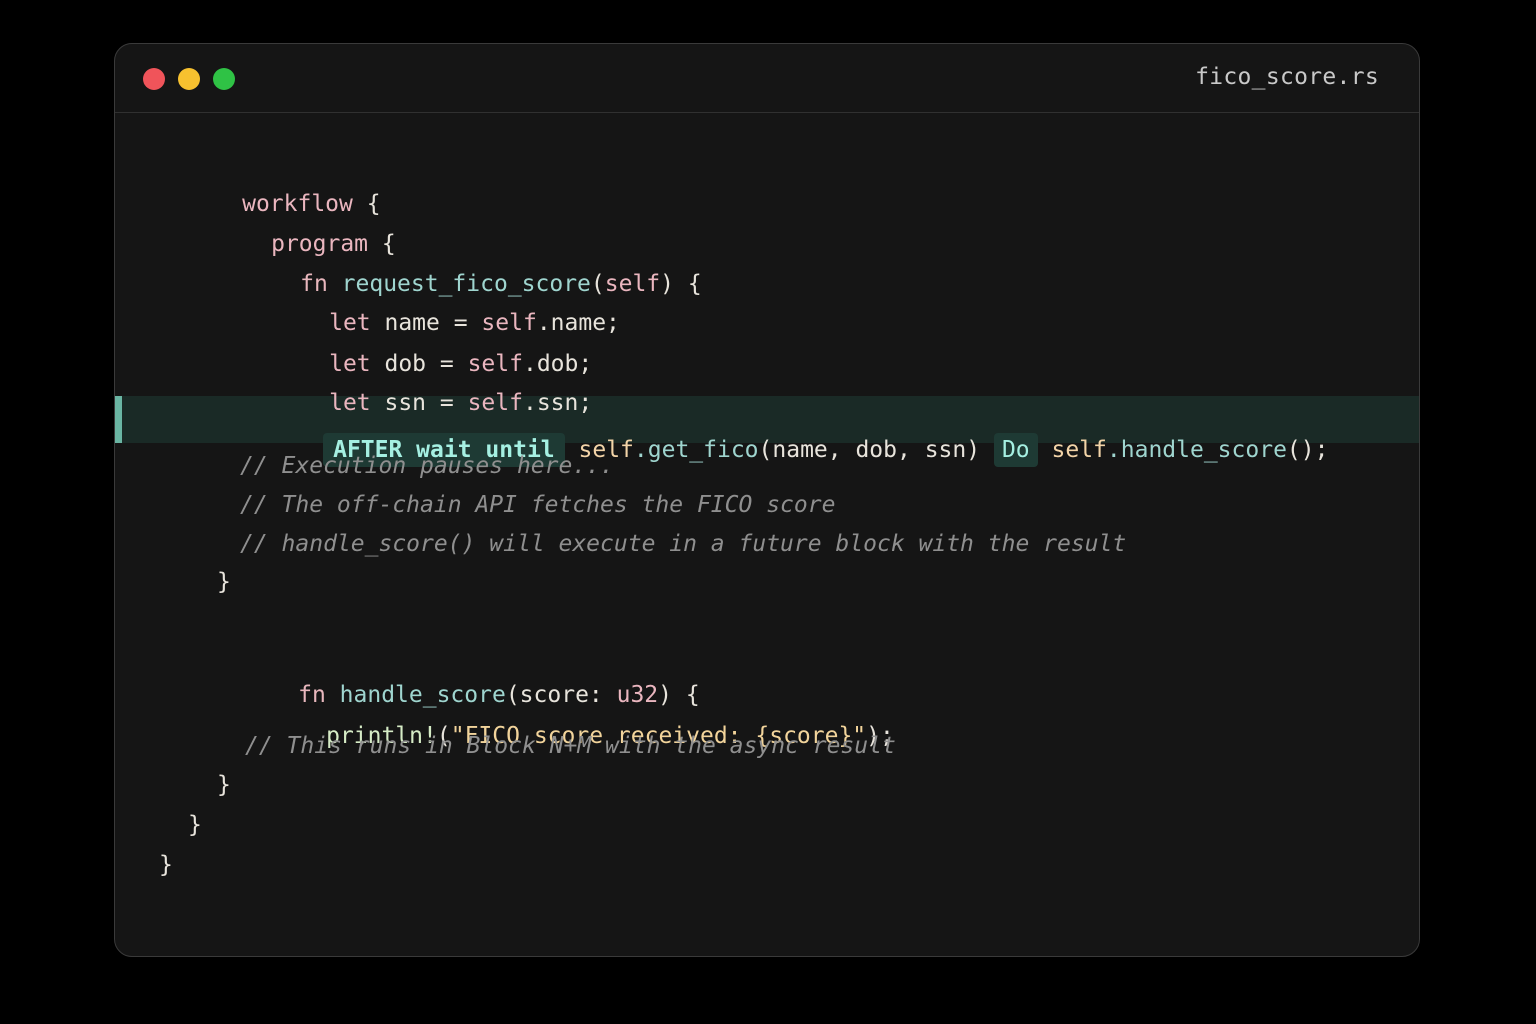 This screenshot has width=1536, height=1024. I want to click on code-line-5: let dob = self.dob;, so click(419, 348).